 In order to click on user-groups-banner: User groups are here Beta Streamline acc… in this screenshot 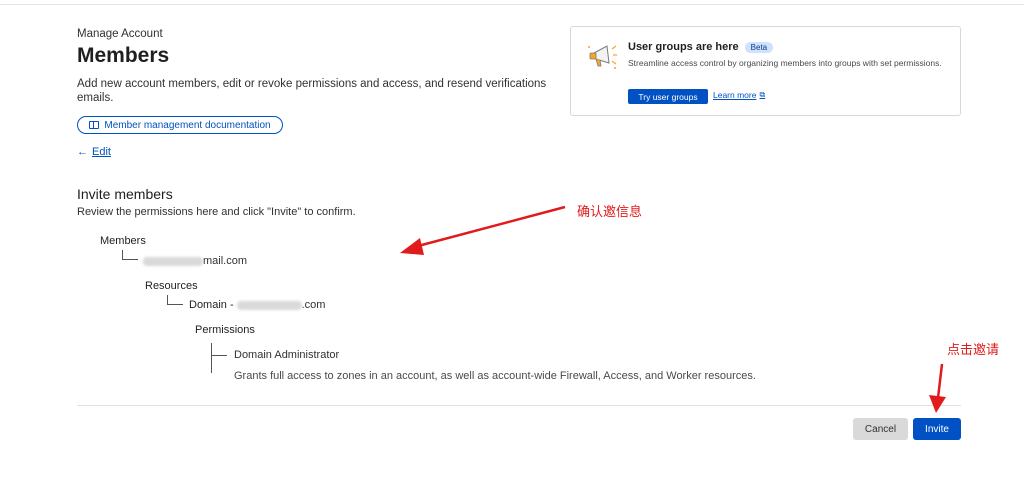, I will do `click(765, 71)`.